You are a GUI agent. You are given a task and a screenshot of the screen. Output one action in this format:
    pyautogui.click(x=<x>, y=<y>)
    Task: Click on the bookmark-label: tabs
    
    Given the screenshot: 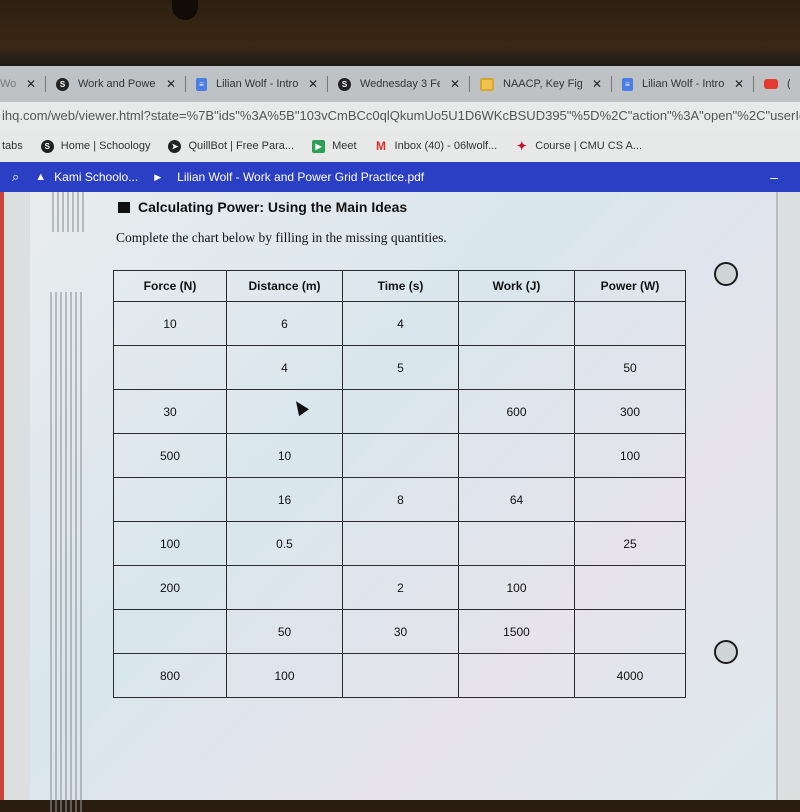 What is the action you would take?
    pyautogui.click(x=12, y=146)
    